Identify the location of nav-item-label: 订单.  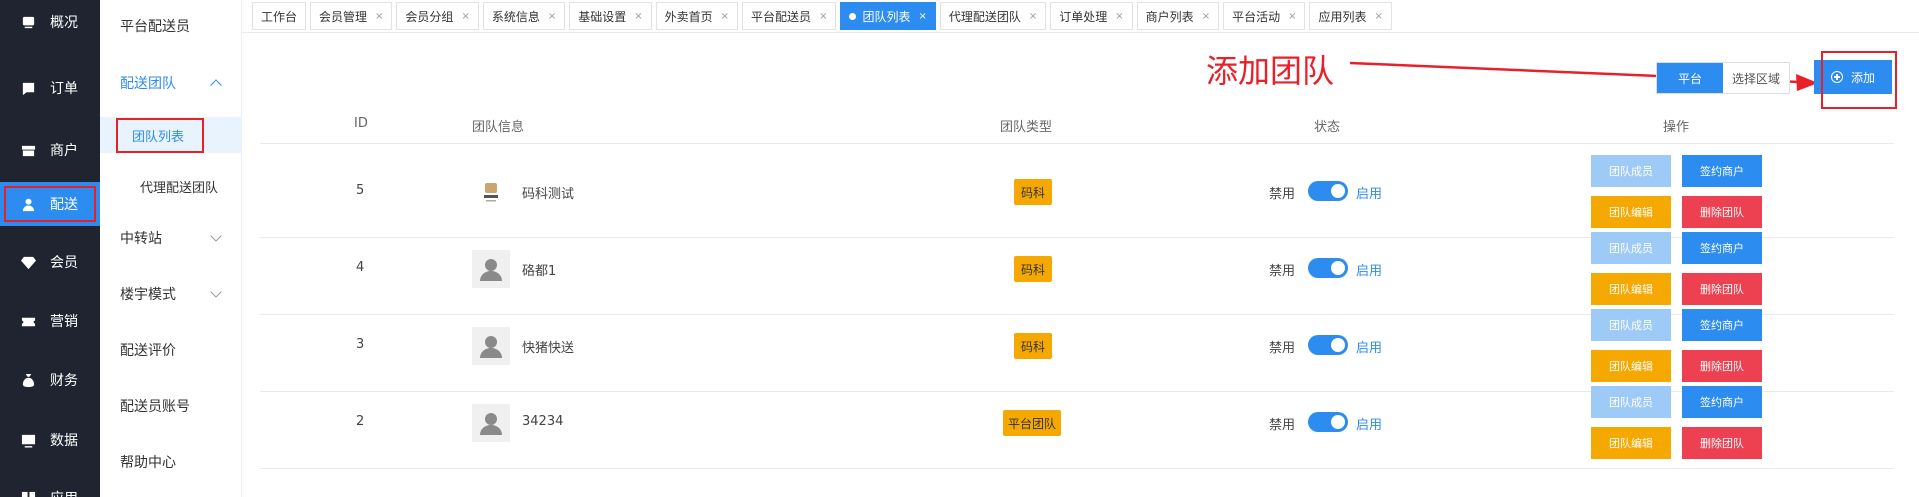
(64, 89).